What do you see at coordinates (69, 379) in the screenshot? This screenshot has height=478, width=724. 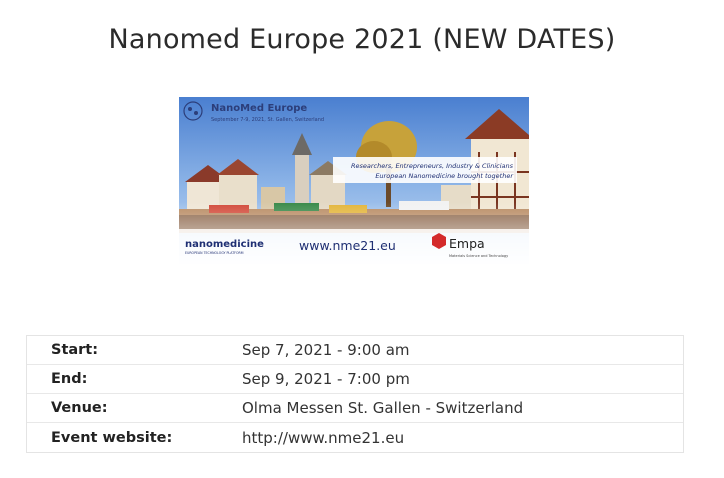 I see `end-label: End:` at bounding box center [69, 379].